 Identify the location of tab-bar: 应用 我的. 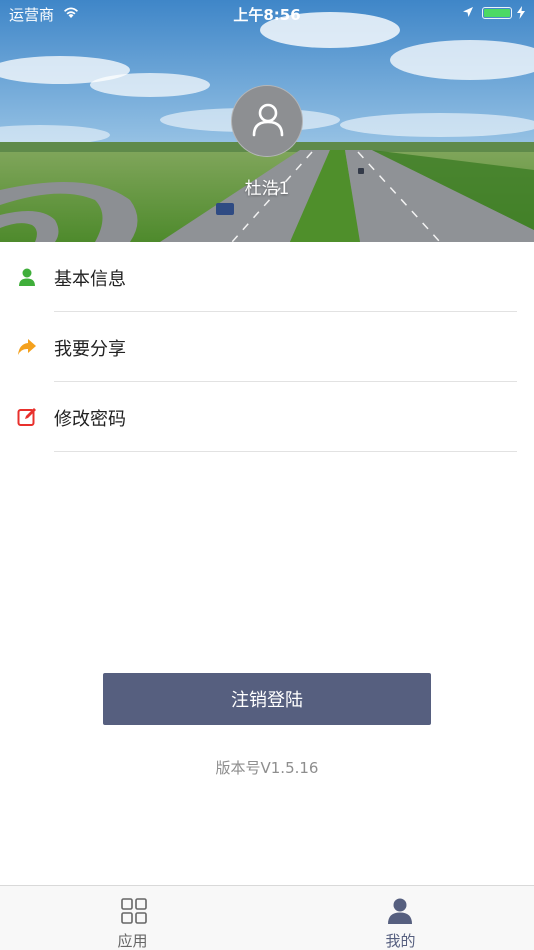
(267, 917).